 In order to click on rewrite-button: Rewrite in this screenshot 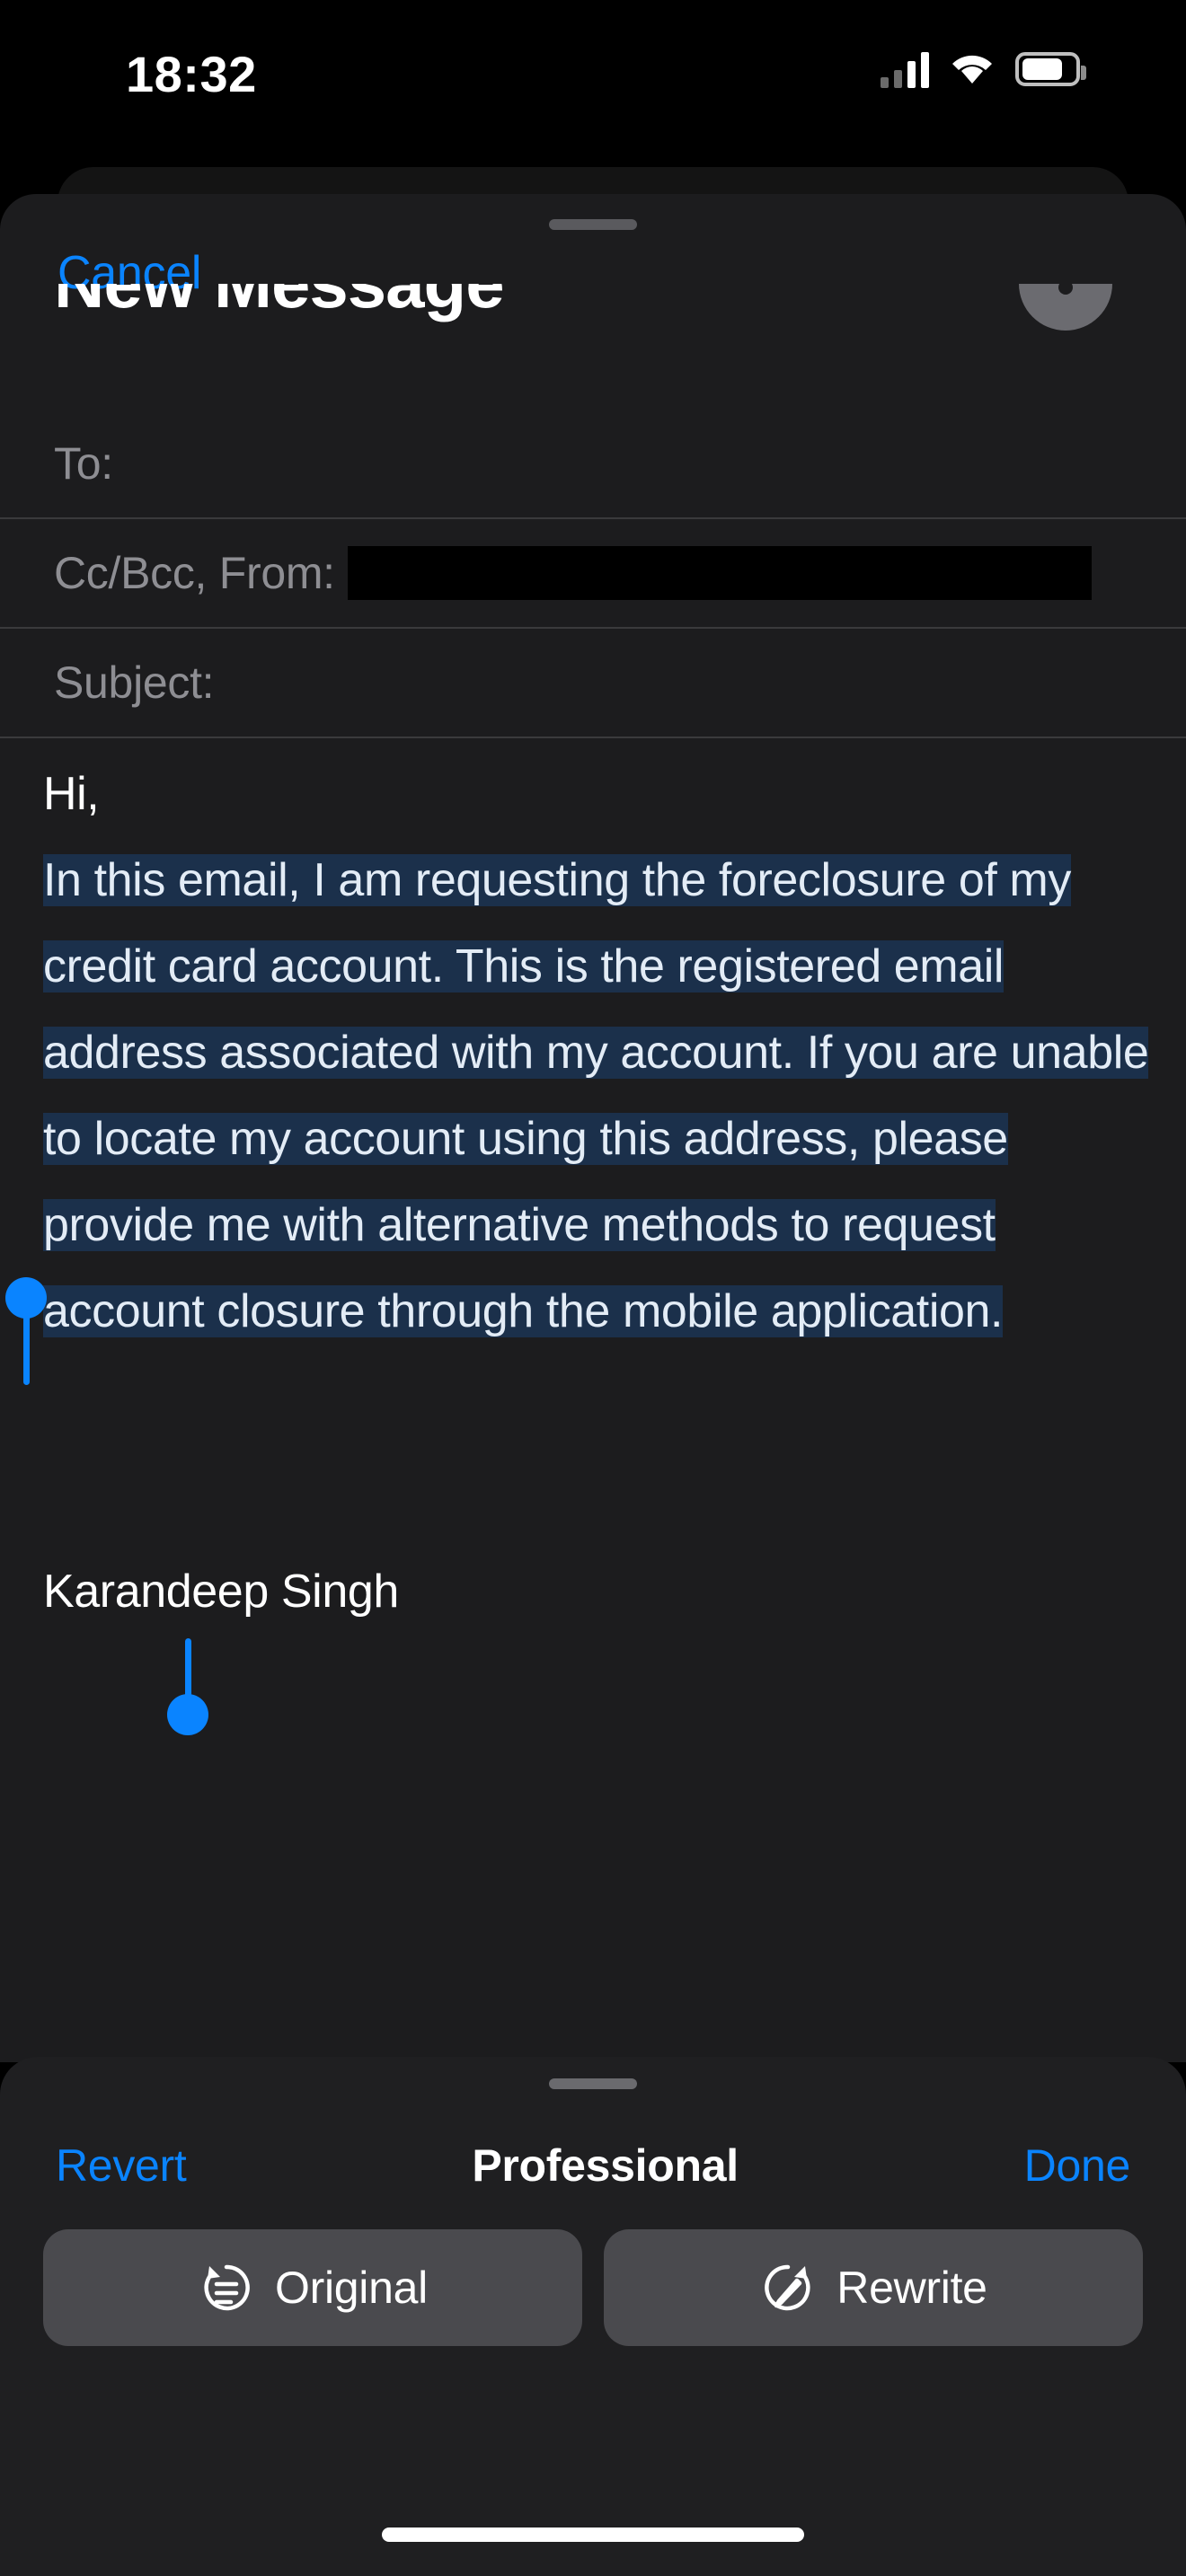, I will do `click(873, 2287)`.